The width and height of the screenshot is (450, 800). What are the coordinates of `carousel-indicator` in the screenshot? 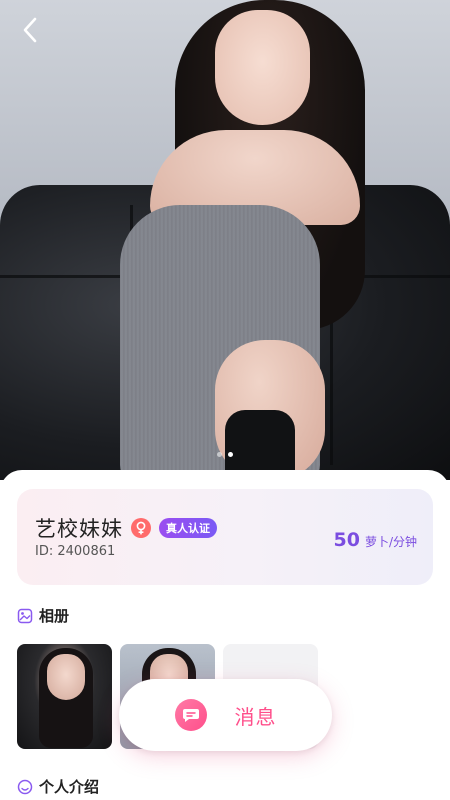 It's located at (225, 454).